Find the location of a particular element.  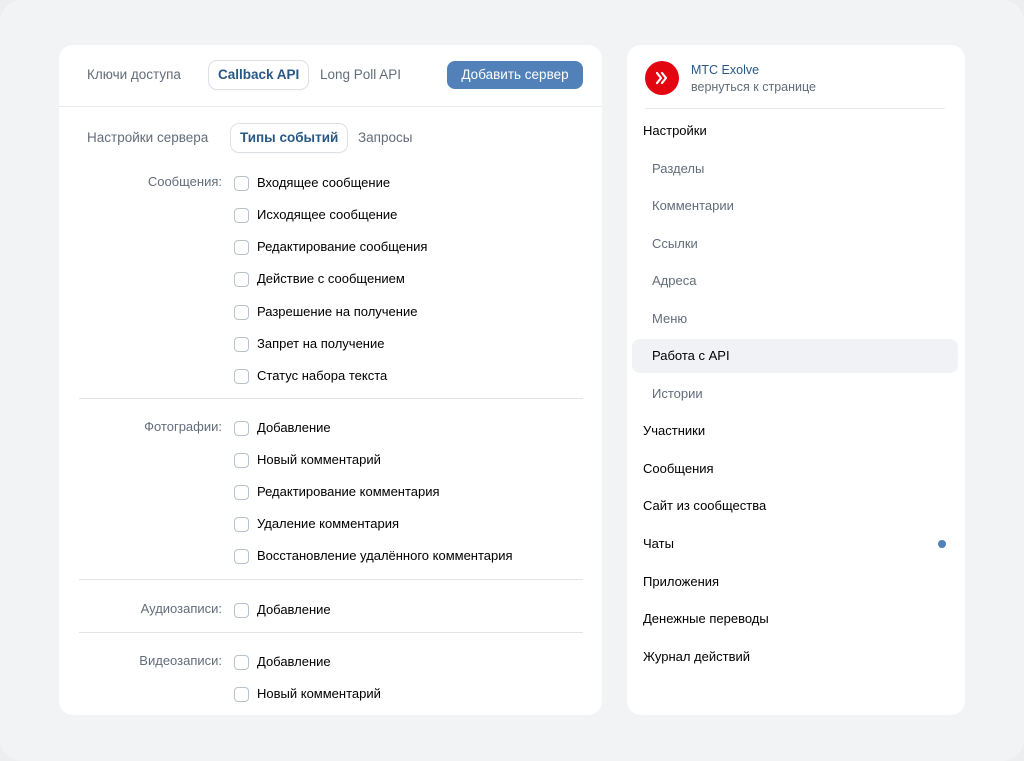

checkbox-label: Удаление комментария is located at coordinates (328, 523).